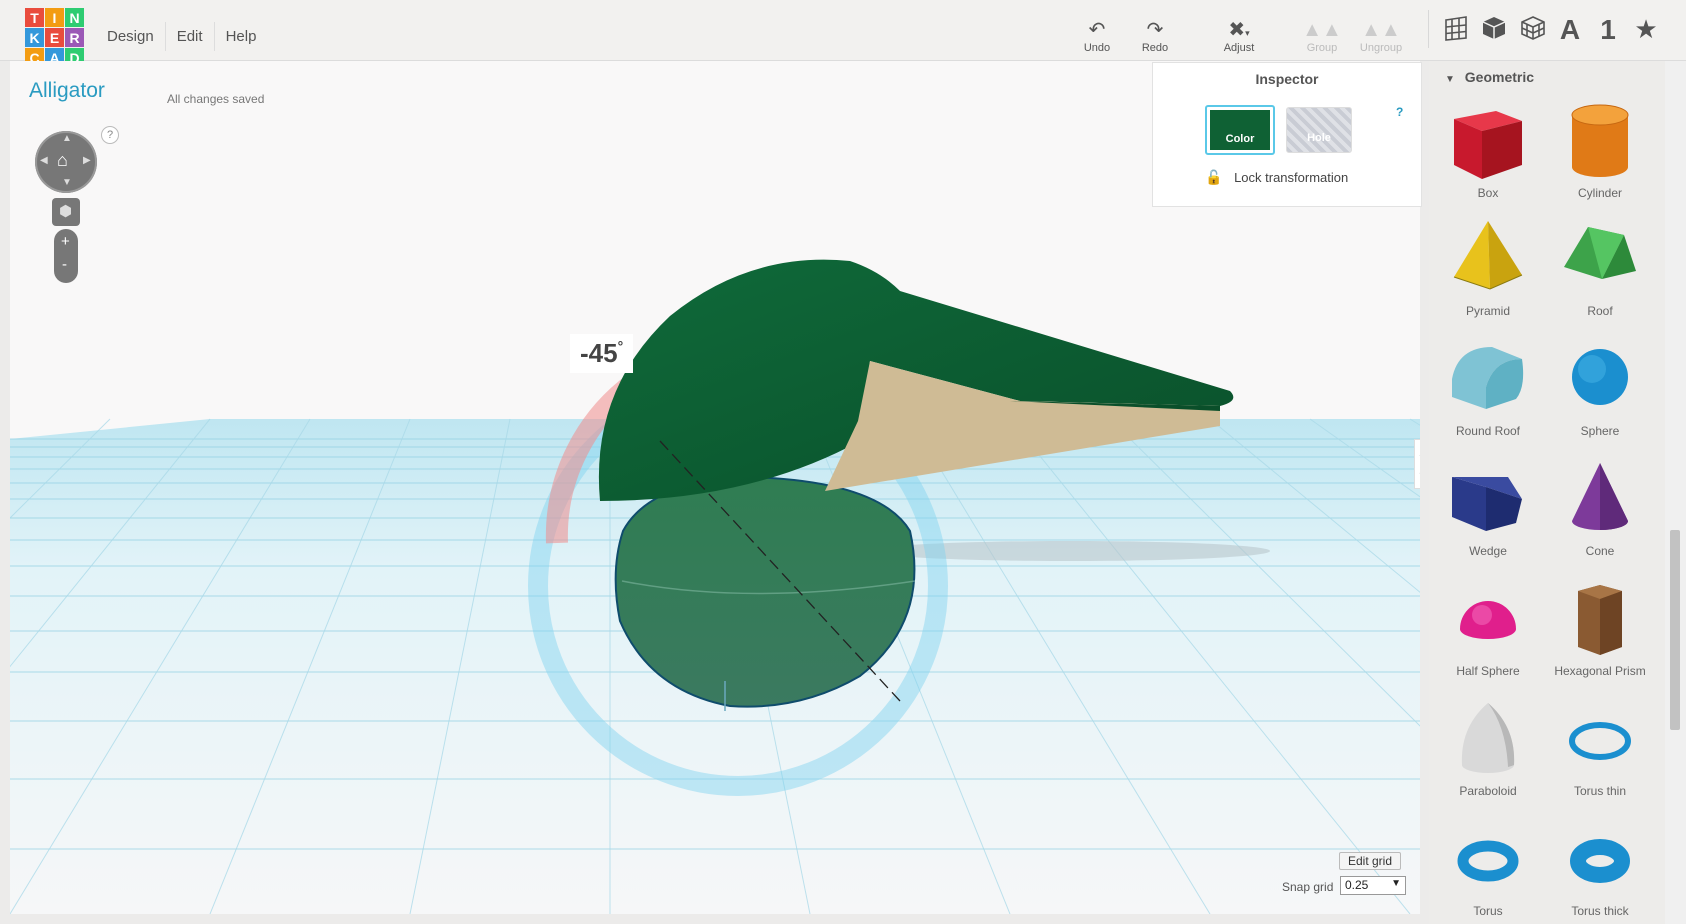 The height and width of the screenshot is (924, 1686). I want to click on undo-button: ↶ Undo, so click(1097, 36).